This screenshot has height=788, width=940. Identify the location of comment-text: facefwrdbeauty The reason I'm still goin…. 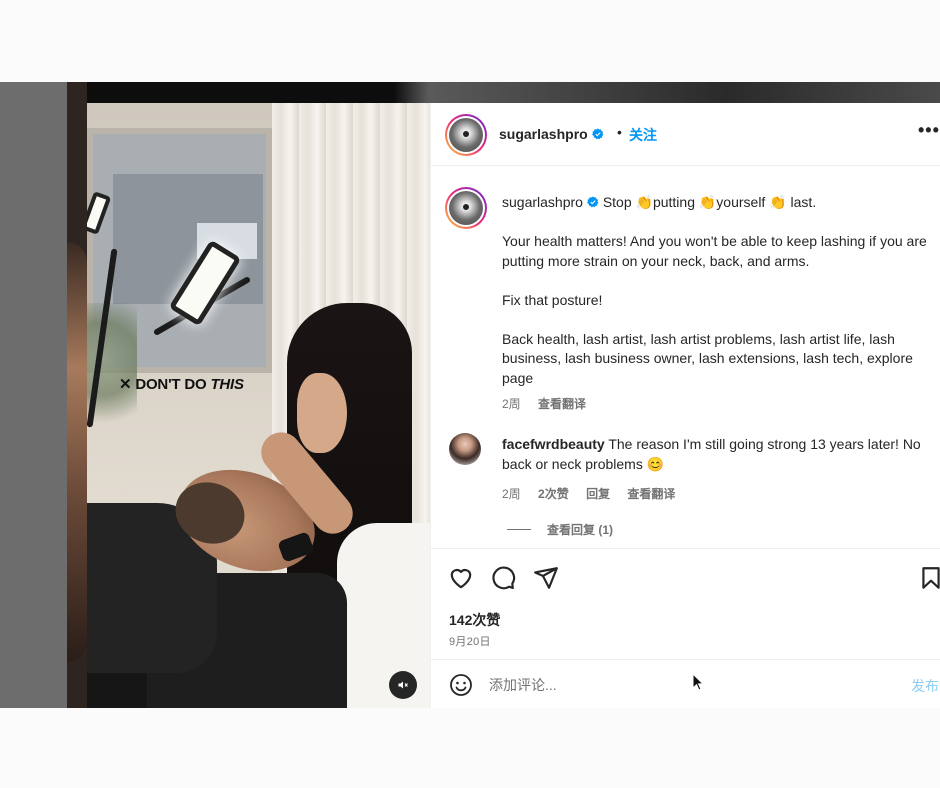
(712, 454).